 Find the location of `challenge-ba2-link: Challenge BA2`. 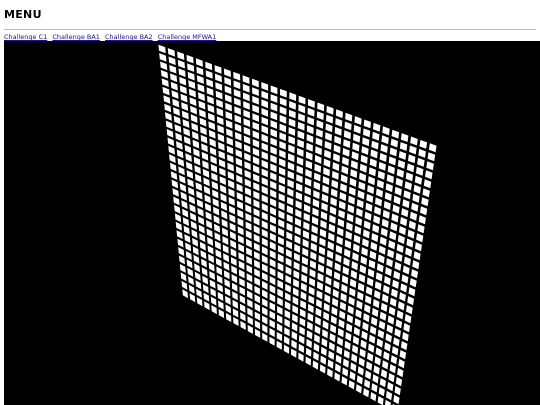

challenge-ba2-link: Challenge BA2 is located at coordinates (129, 37).